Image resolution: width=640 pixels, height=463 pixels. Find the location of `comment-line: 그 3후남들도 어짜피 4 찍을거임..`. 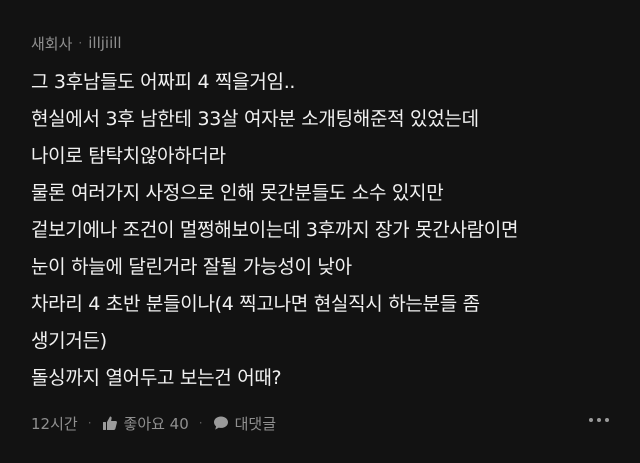

comment-line: 그 3후남들도 어짜피 4 찍을거임.. is located at coordinates (163, 82).